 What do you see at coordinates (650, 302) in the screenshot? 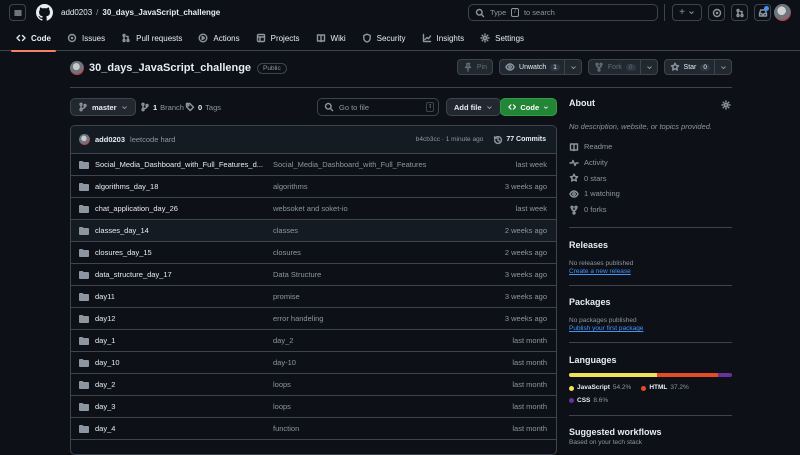
I see `packages-title: Packages` at bounding box center [650, 302].